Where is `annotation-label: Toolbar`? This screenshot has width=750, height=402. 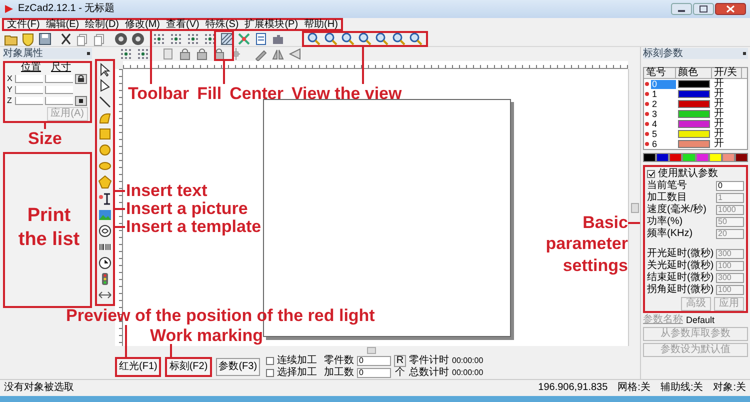 annotation-label: Toolbar is located at coordinates (159, 93).